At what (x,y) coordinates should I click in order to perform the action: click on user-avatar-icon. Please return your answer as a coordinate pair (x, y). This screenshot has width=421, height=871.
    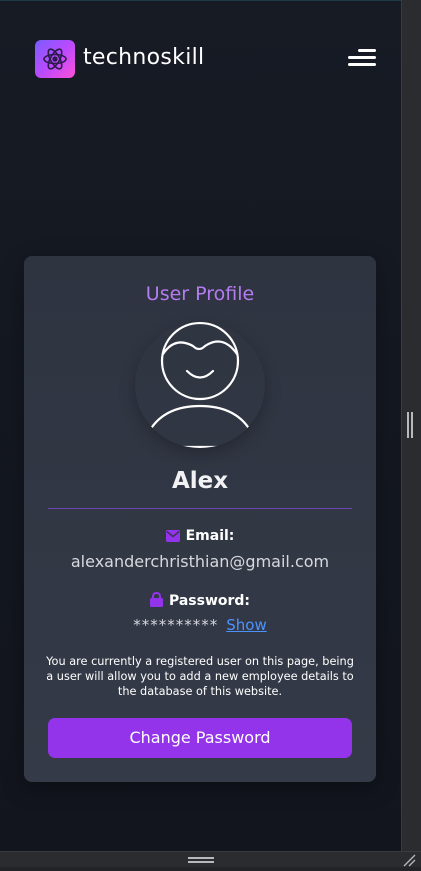
    Looking at the image, I should click on (200, 385).